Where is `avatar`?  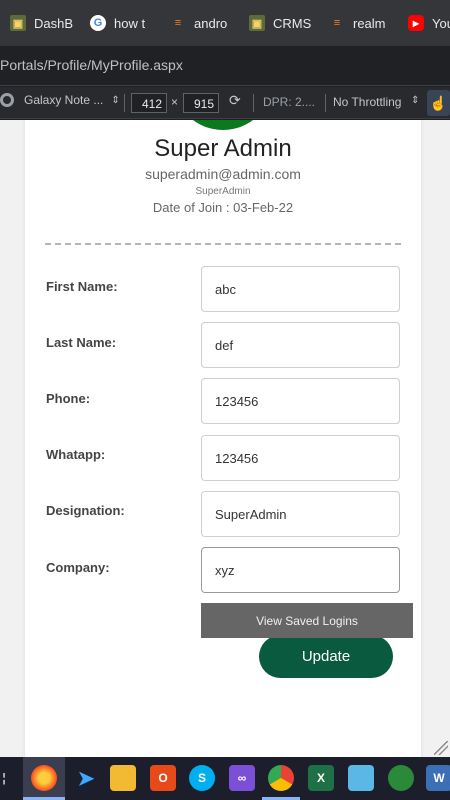
avatar is located at coordinates (223, 125).